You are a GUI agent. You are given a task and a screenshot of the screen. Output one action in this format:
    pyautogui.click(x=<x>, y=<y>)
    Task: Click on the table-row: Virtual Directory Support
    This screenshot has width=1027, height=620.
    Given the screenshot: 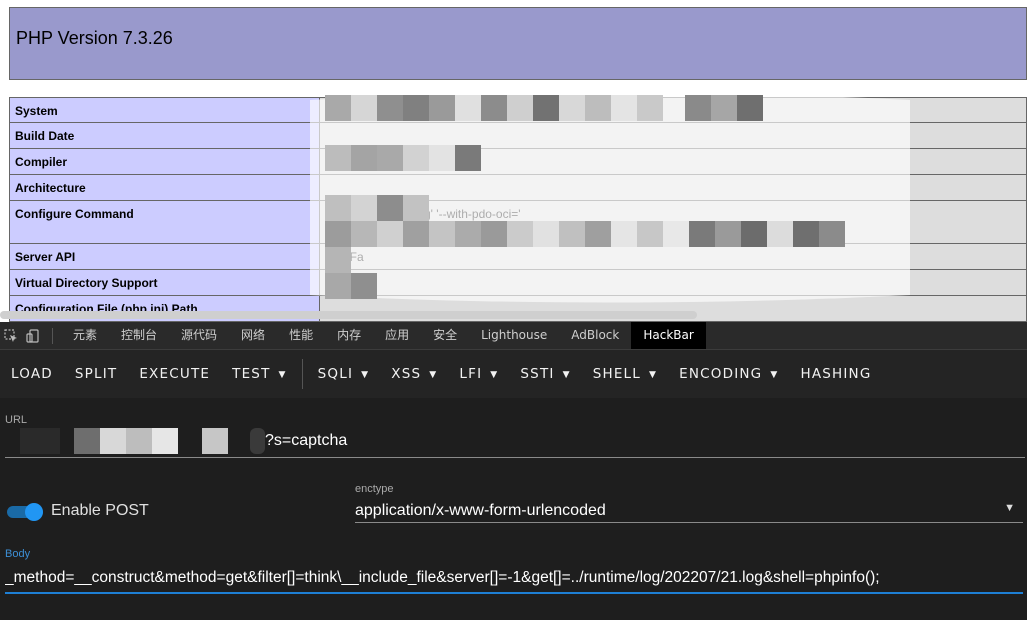 What is the action you would take?
    pyautogui.click(x=518, y=283)
    